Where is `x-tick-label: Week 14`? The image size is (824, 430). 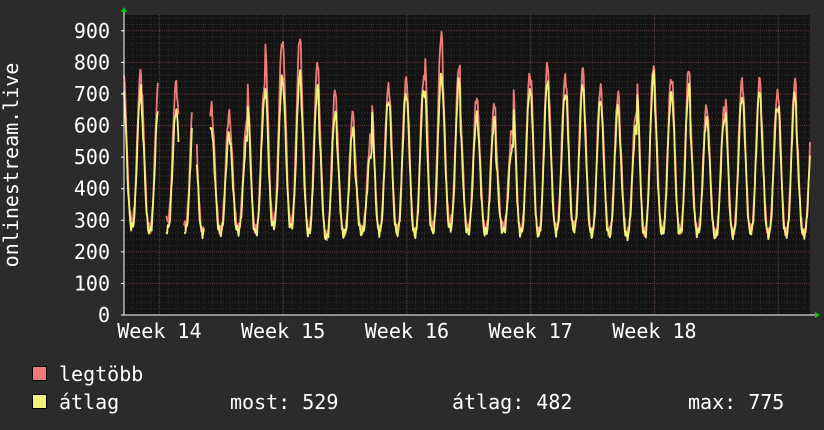
x-tick-label: Week 14 is located at coordinates (159, 331).